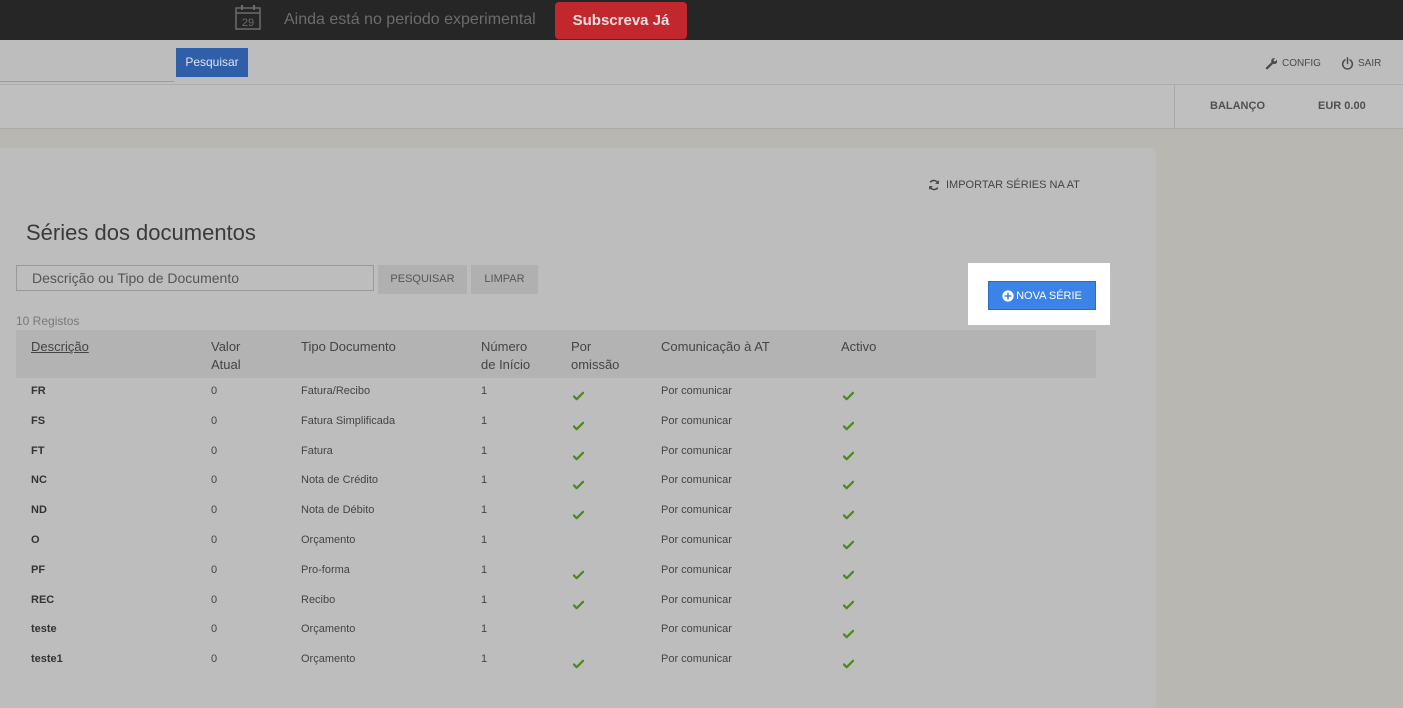 Image resolution: width=1403 pixels, height=708 pixels. I want to click on global-search-input, so click(87, 81).